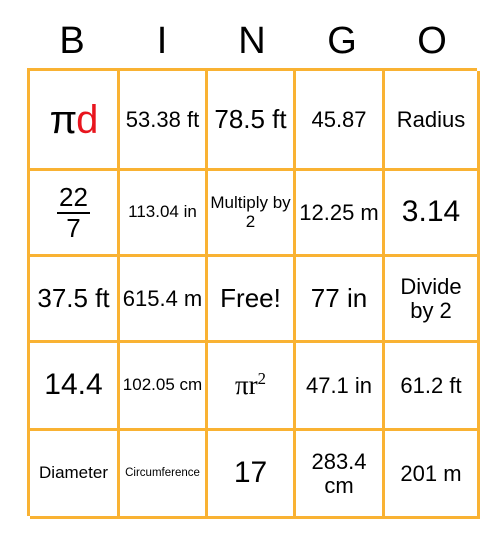 This screenshot has height=544, width=501. I want to click on bingo-cell-label: 77 in, so click(339, 298).